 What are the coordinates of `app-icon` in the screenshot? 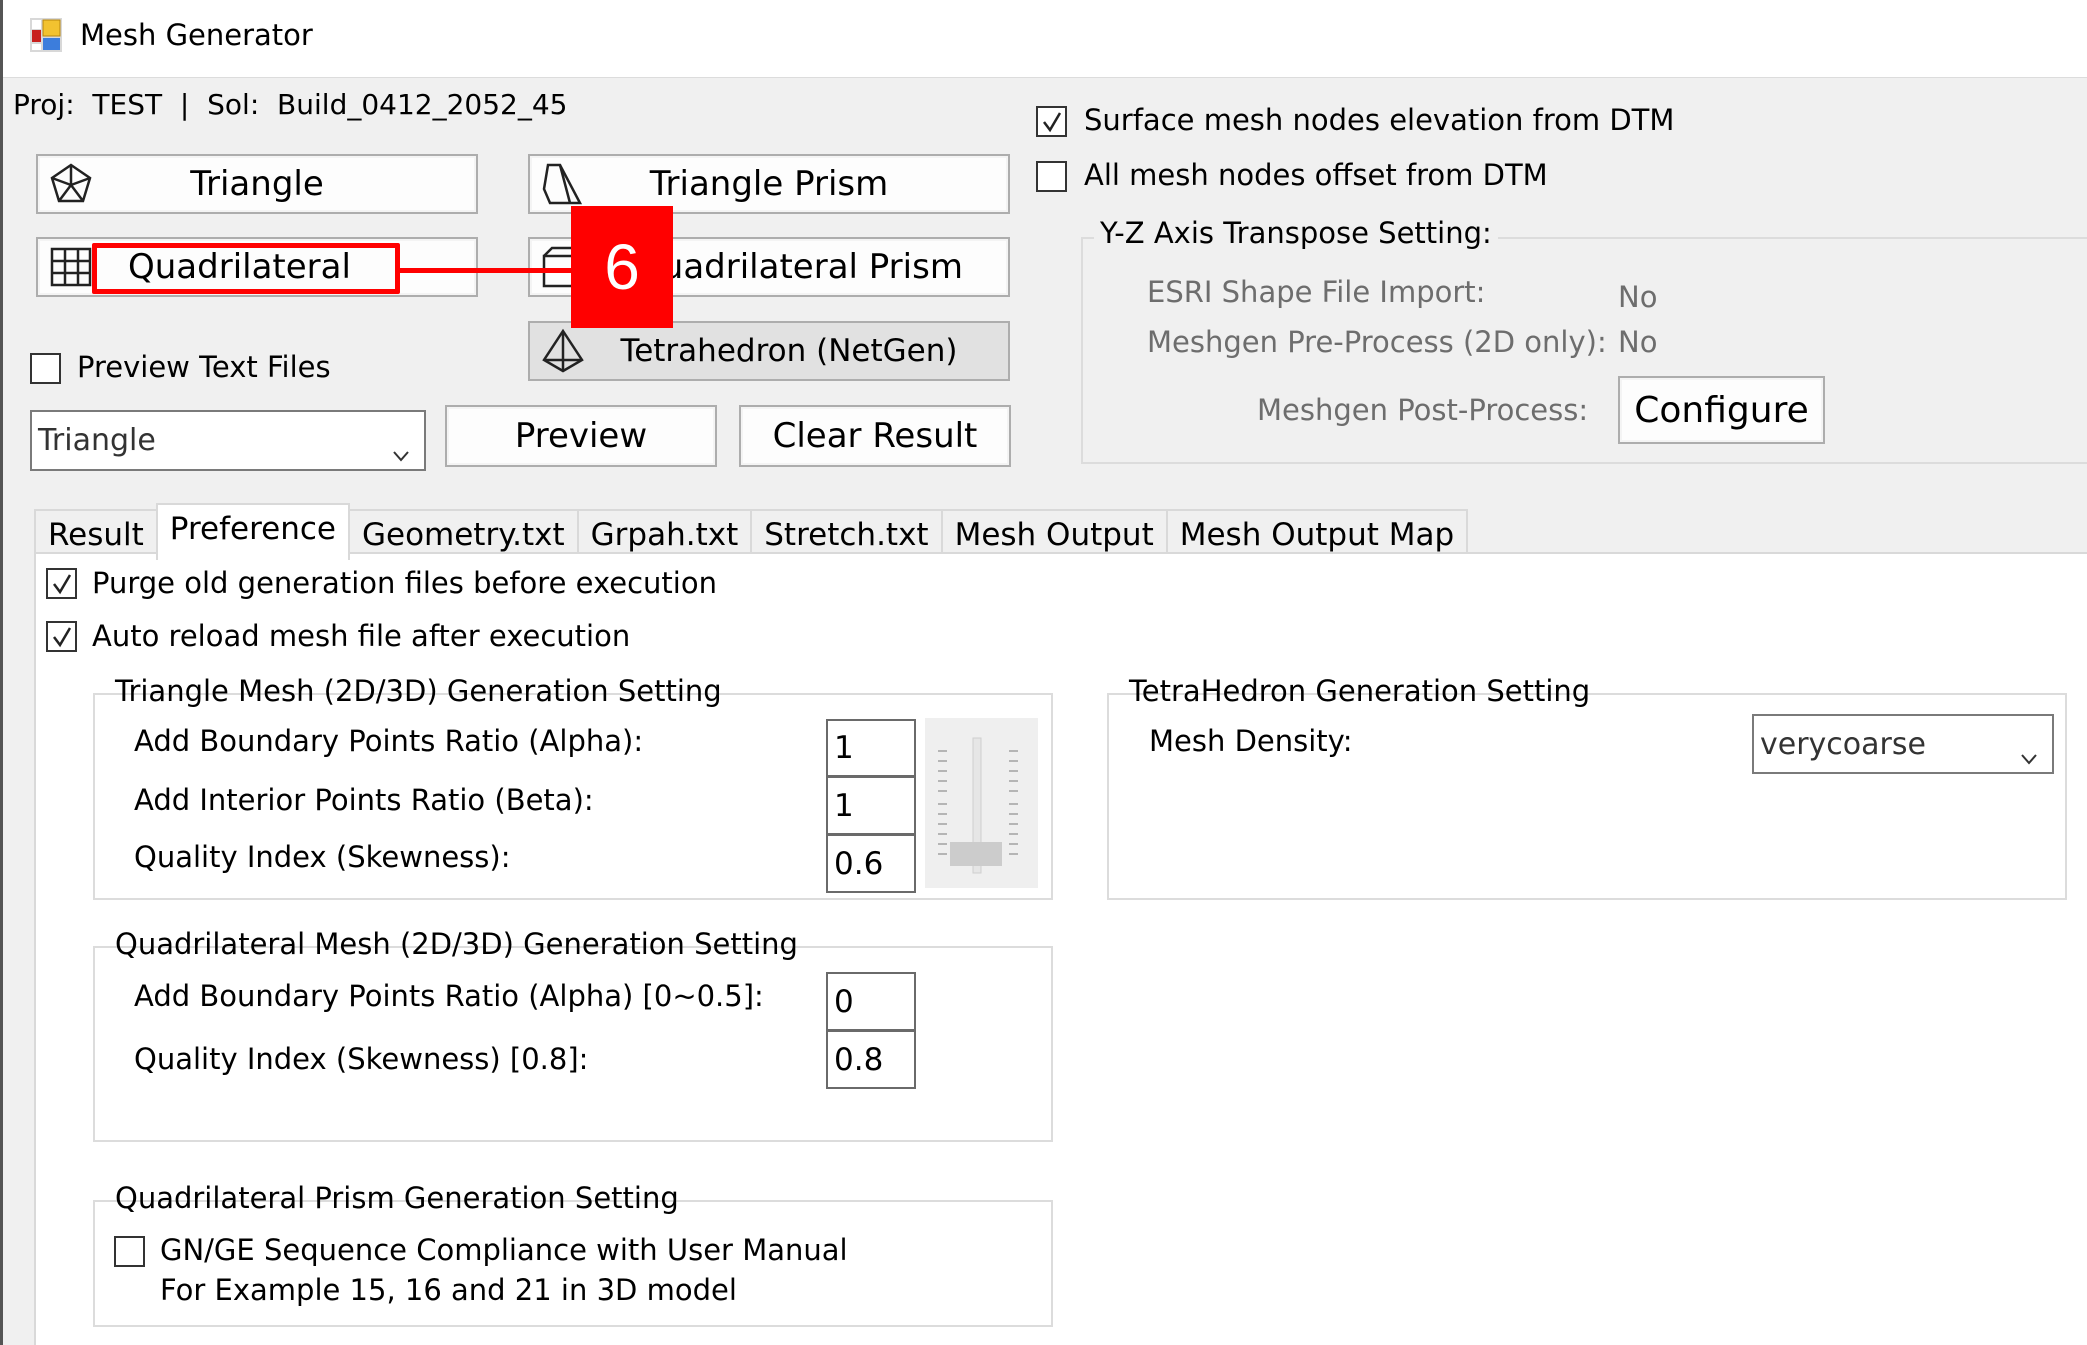 It's located at (46, 35).